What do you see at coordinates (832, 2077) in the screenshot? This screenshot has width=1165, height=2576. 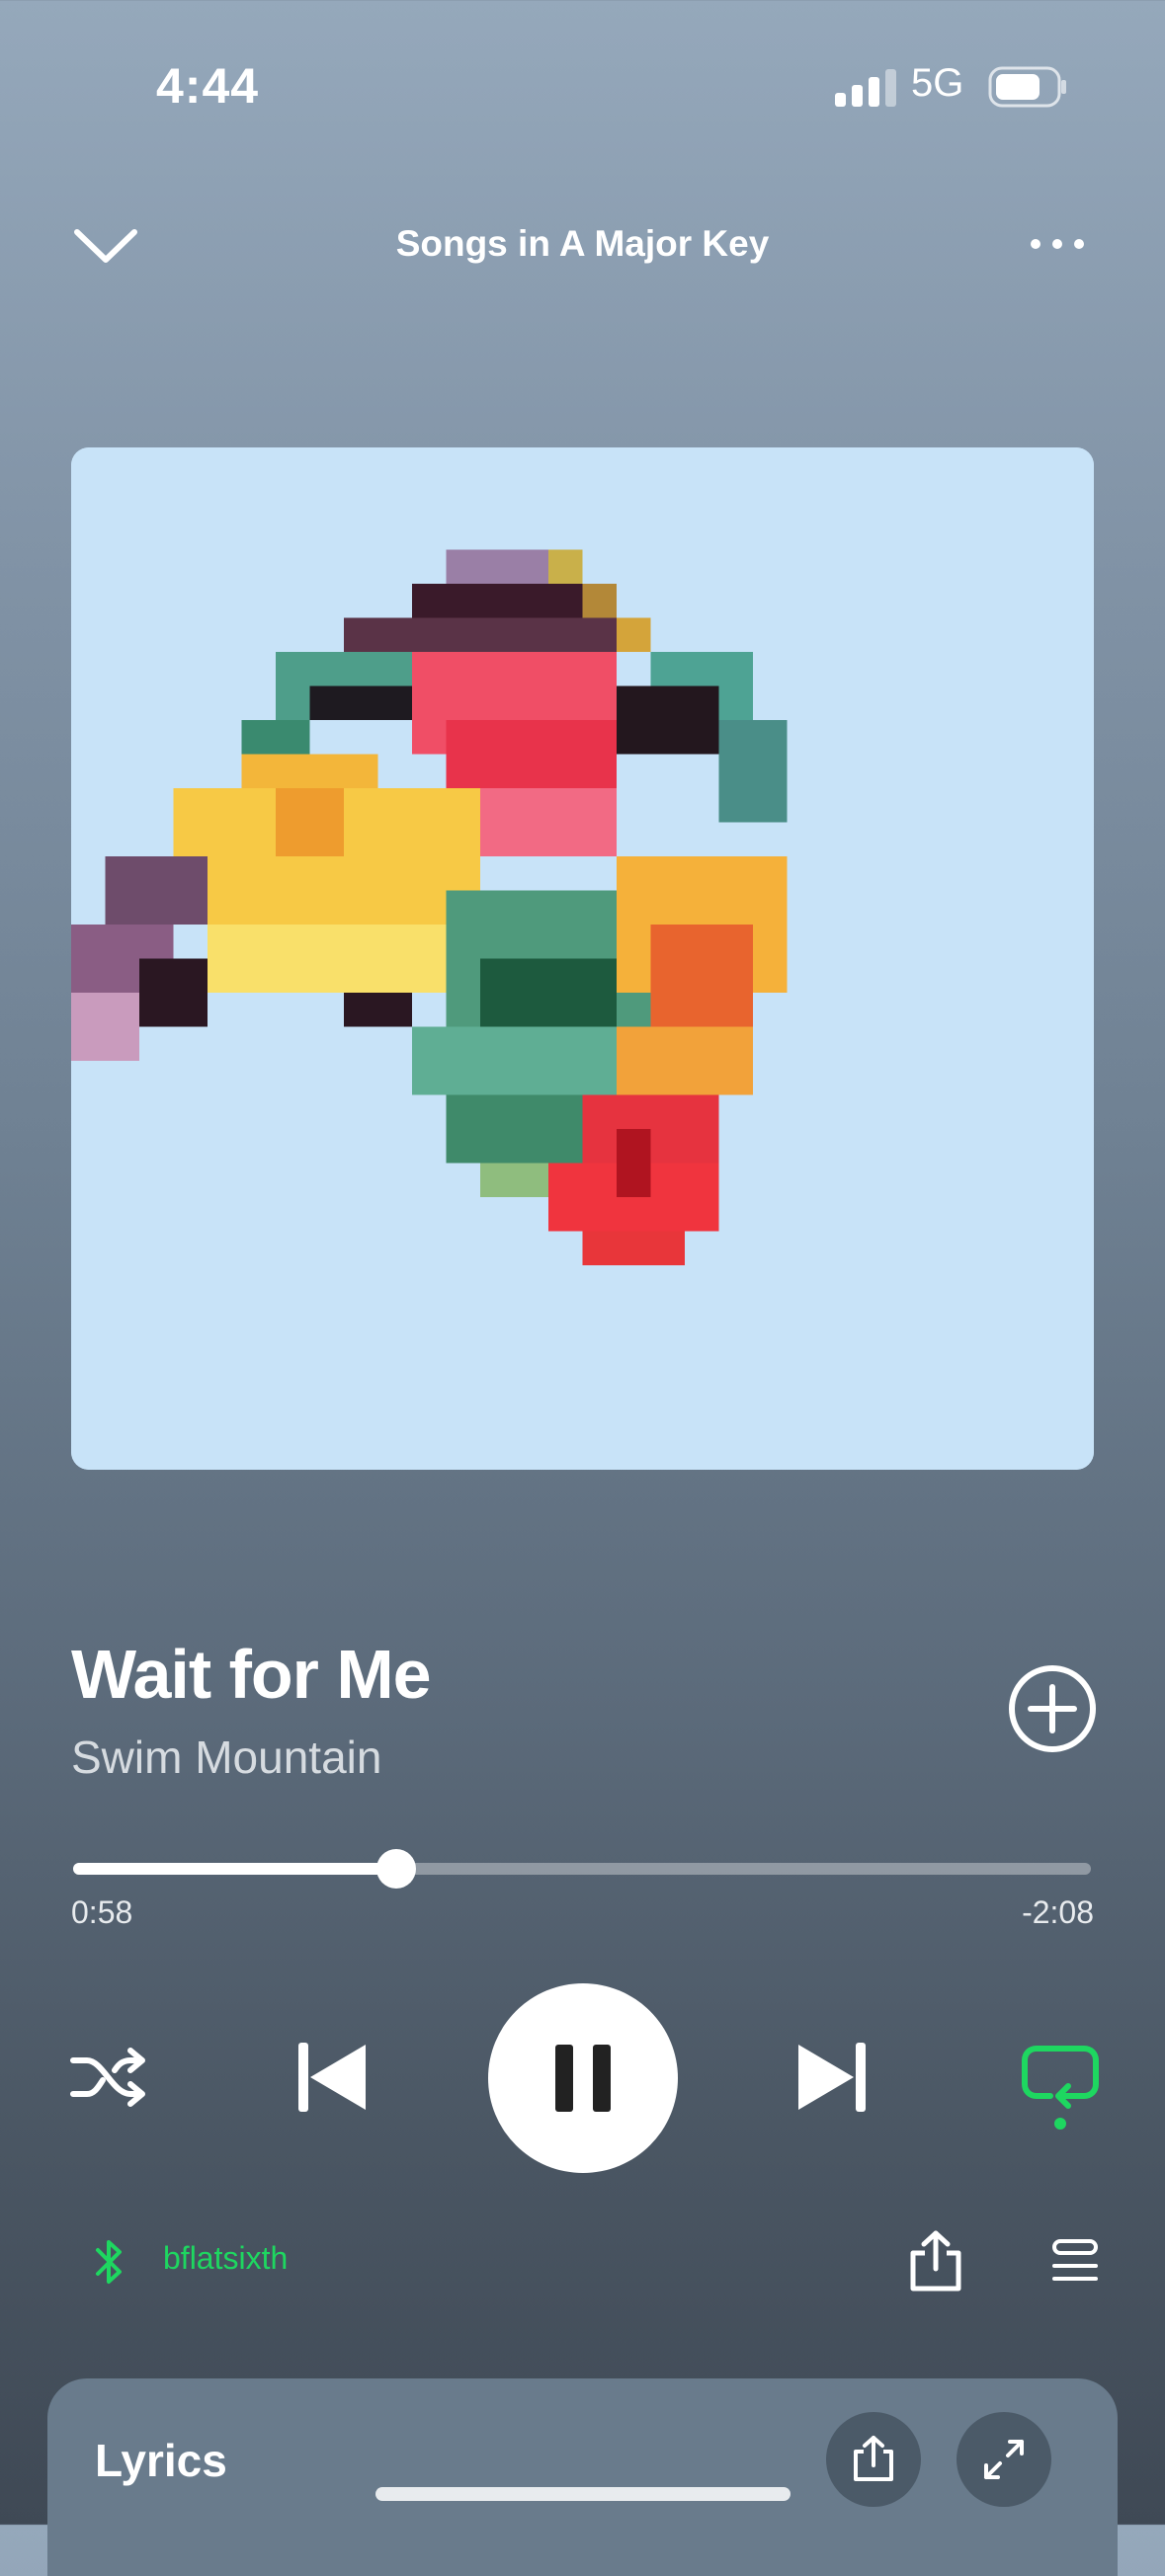 I see `skip-next-icon` at bounding box center [832, 2077].